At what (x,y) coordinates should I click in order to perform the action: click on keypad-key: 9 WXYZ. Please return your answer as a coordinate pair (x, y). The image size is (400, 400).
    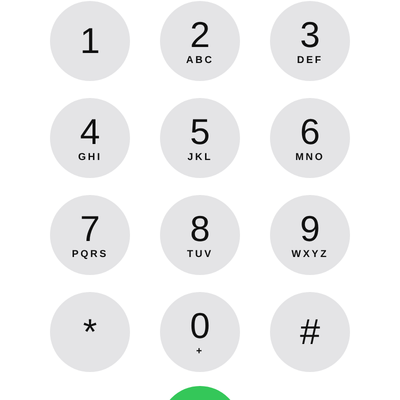
    Looking at the image, I should click on (310, 235).